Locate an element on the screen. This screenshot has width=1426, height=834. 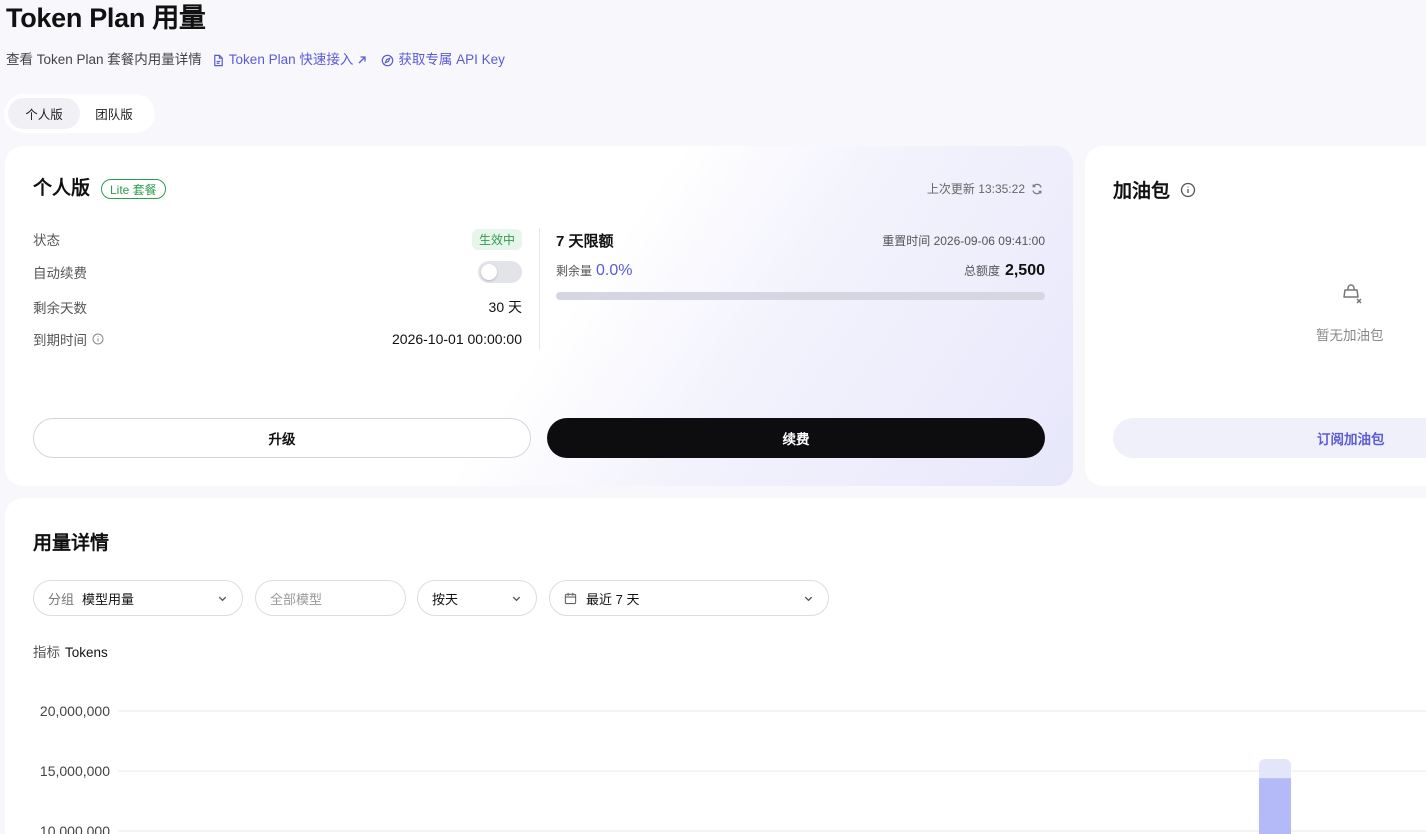
auto-renew-toggle is located at coordinates (500, 272).